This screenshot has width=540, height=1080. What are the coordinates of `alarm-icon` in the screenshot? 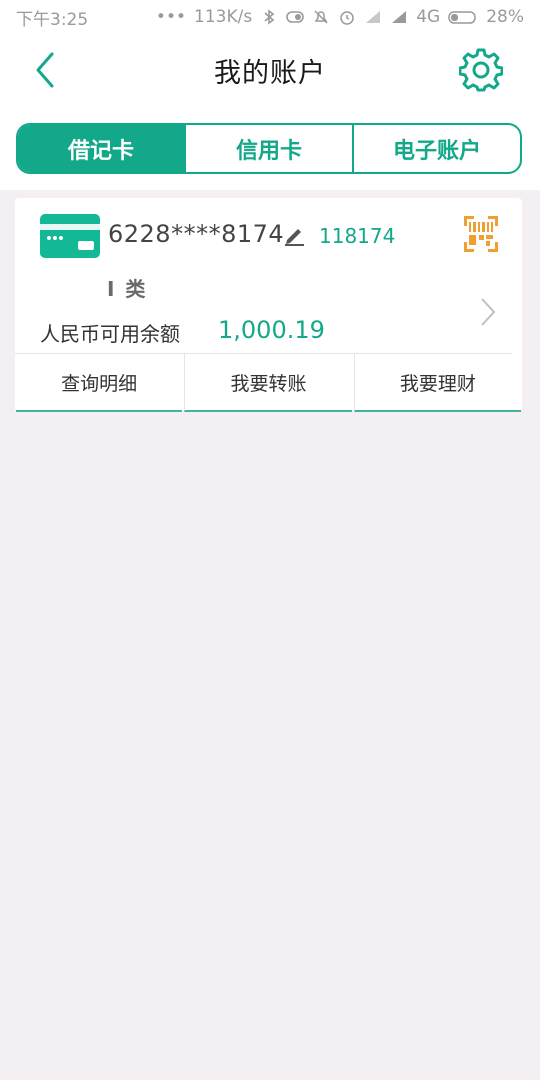 It's located at (347, 17).